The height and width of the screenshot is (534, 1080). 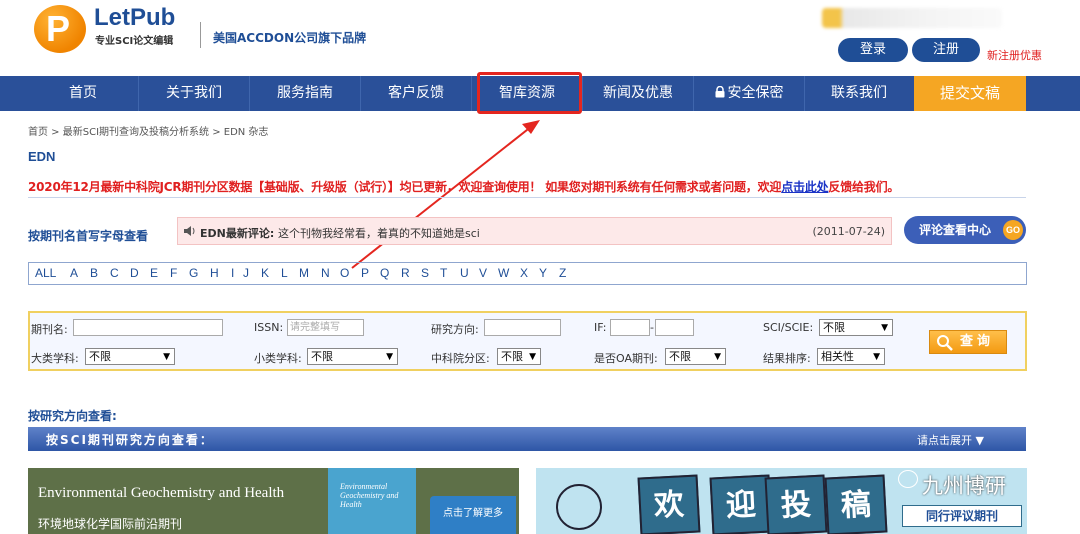 What do you see at coordinates (304, 273) in the screenshot?
I see `letter-m: M` at bounding box center [304, 273].